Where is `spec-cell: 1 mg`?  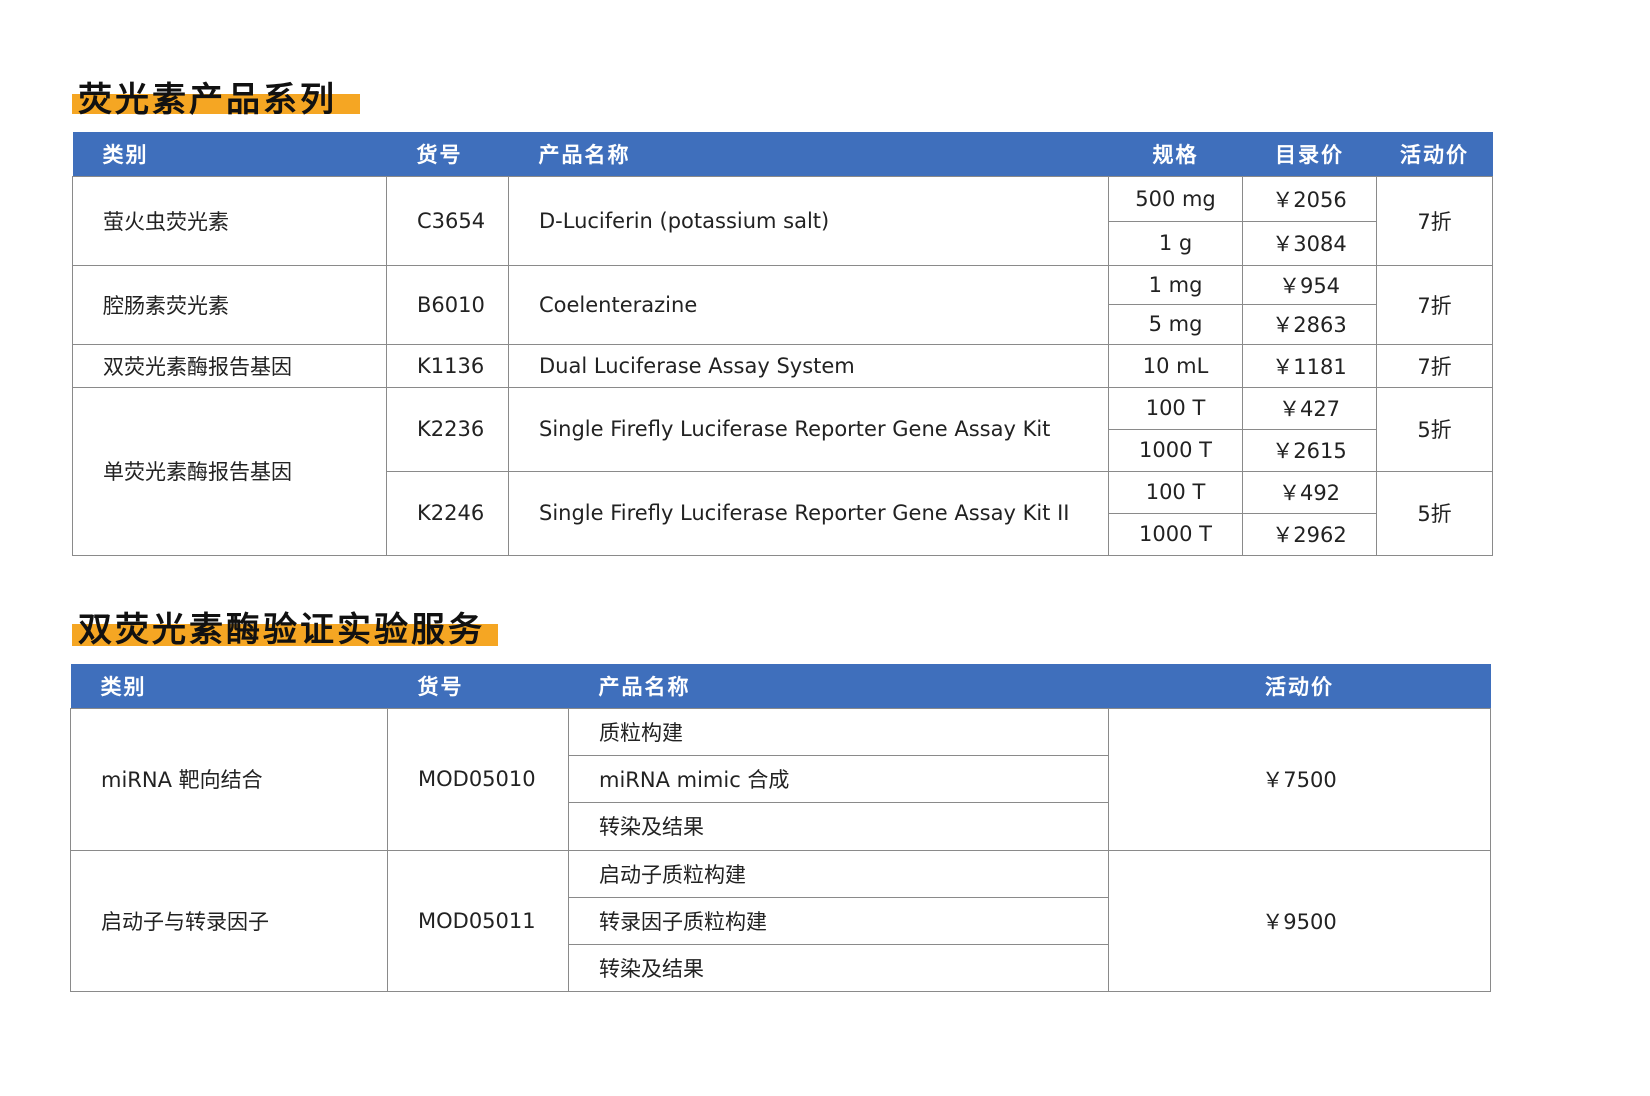 spec-cell: 1 mg is located at coordinates (1175, 284).